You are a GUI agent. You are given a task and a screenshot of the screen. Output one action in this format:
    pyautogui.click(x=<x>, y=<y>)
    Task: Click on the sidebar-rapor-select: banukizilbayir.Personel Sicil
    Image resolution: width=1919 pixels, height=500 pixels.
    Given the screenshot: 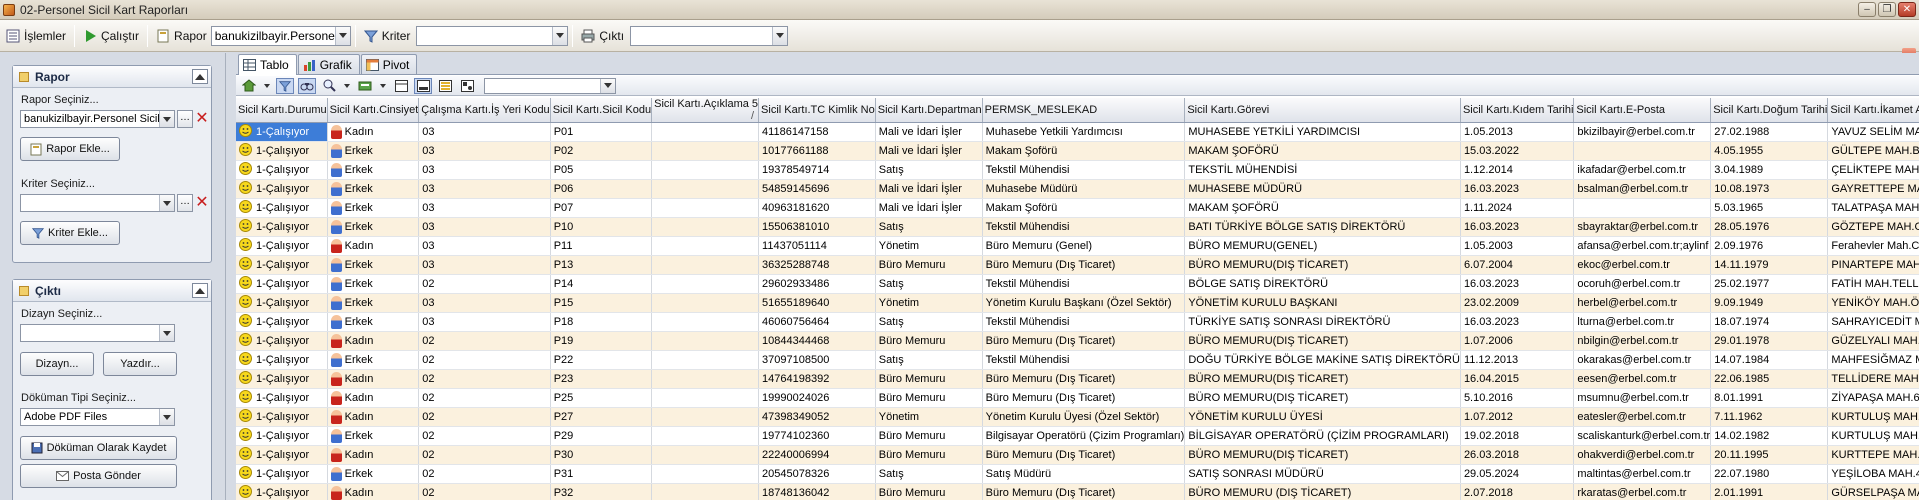 What is the action you would take?
    pyautogui.click(x=97, y=119)
    